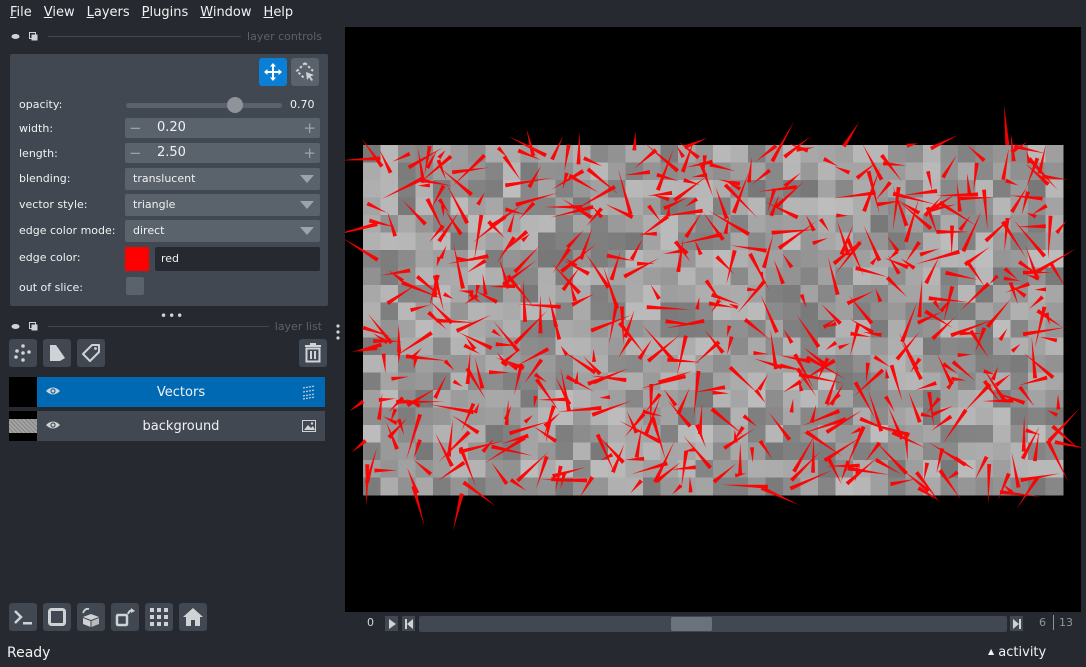 The width and height of the screenshot is (1086, 667). Describe the element at coordinates (45, 178) in the screenshot. I see `blending-label: blending:` at that location.